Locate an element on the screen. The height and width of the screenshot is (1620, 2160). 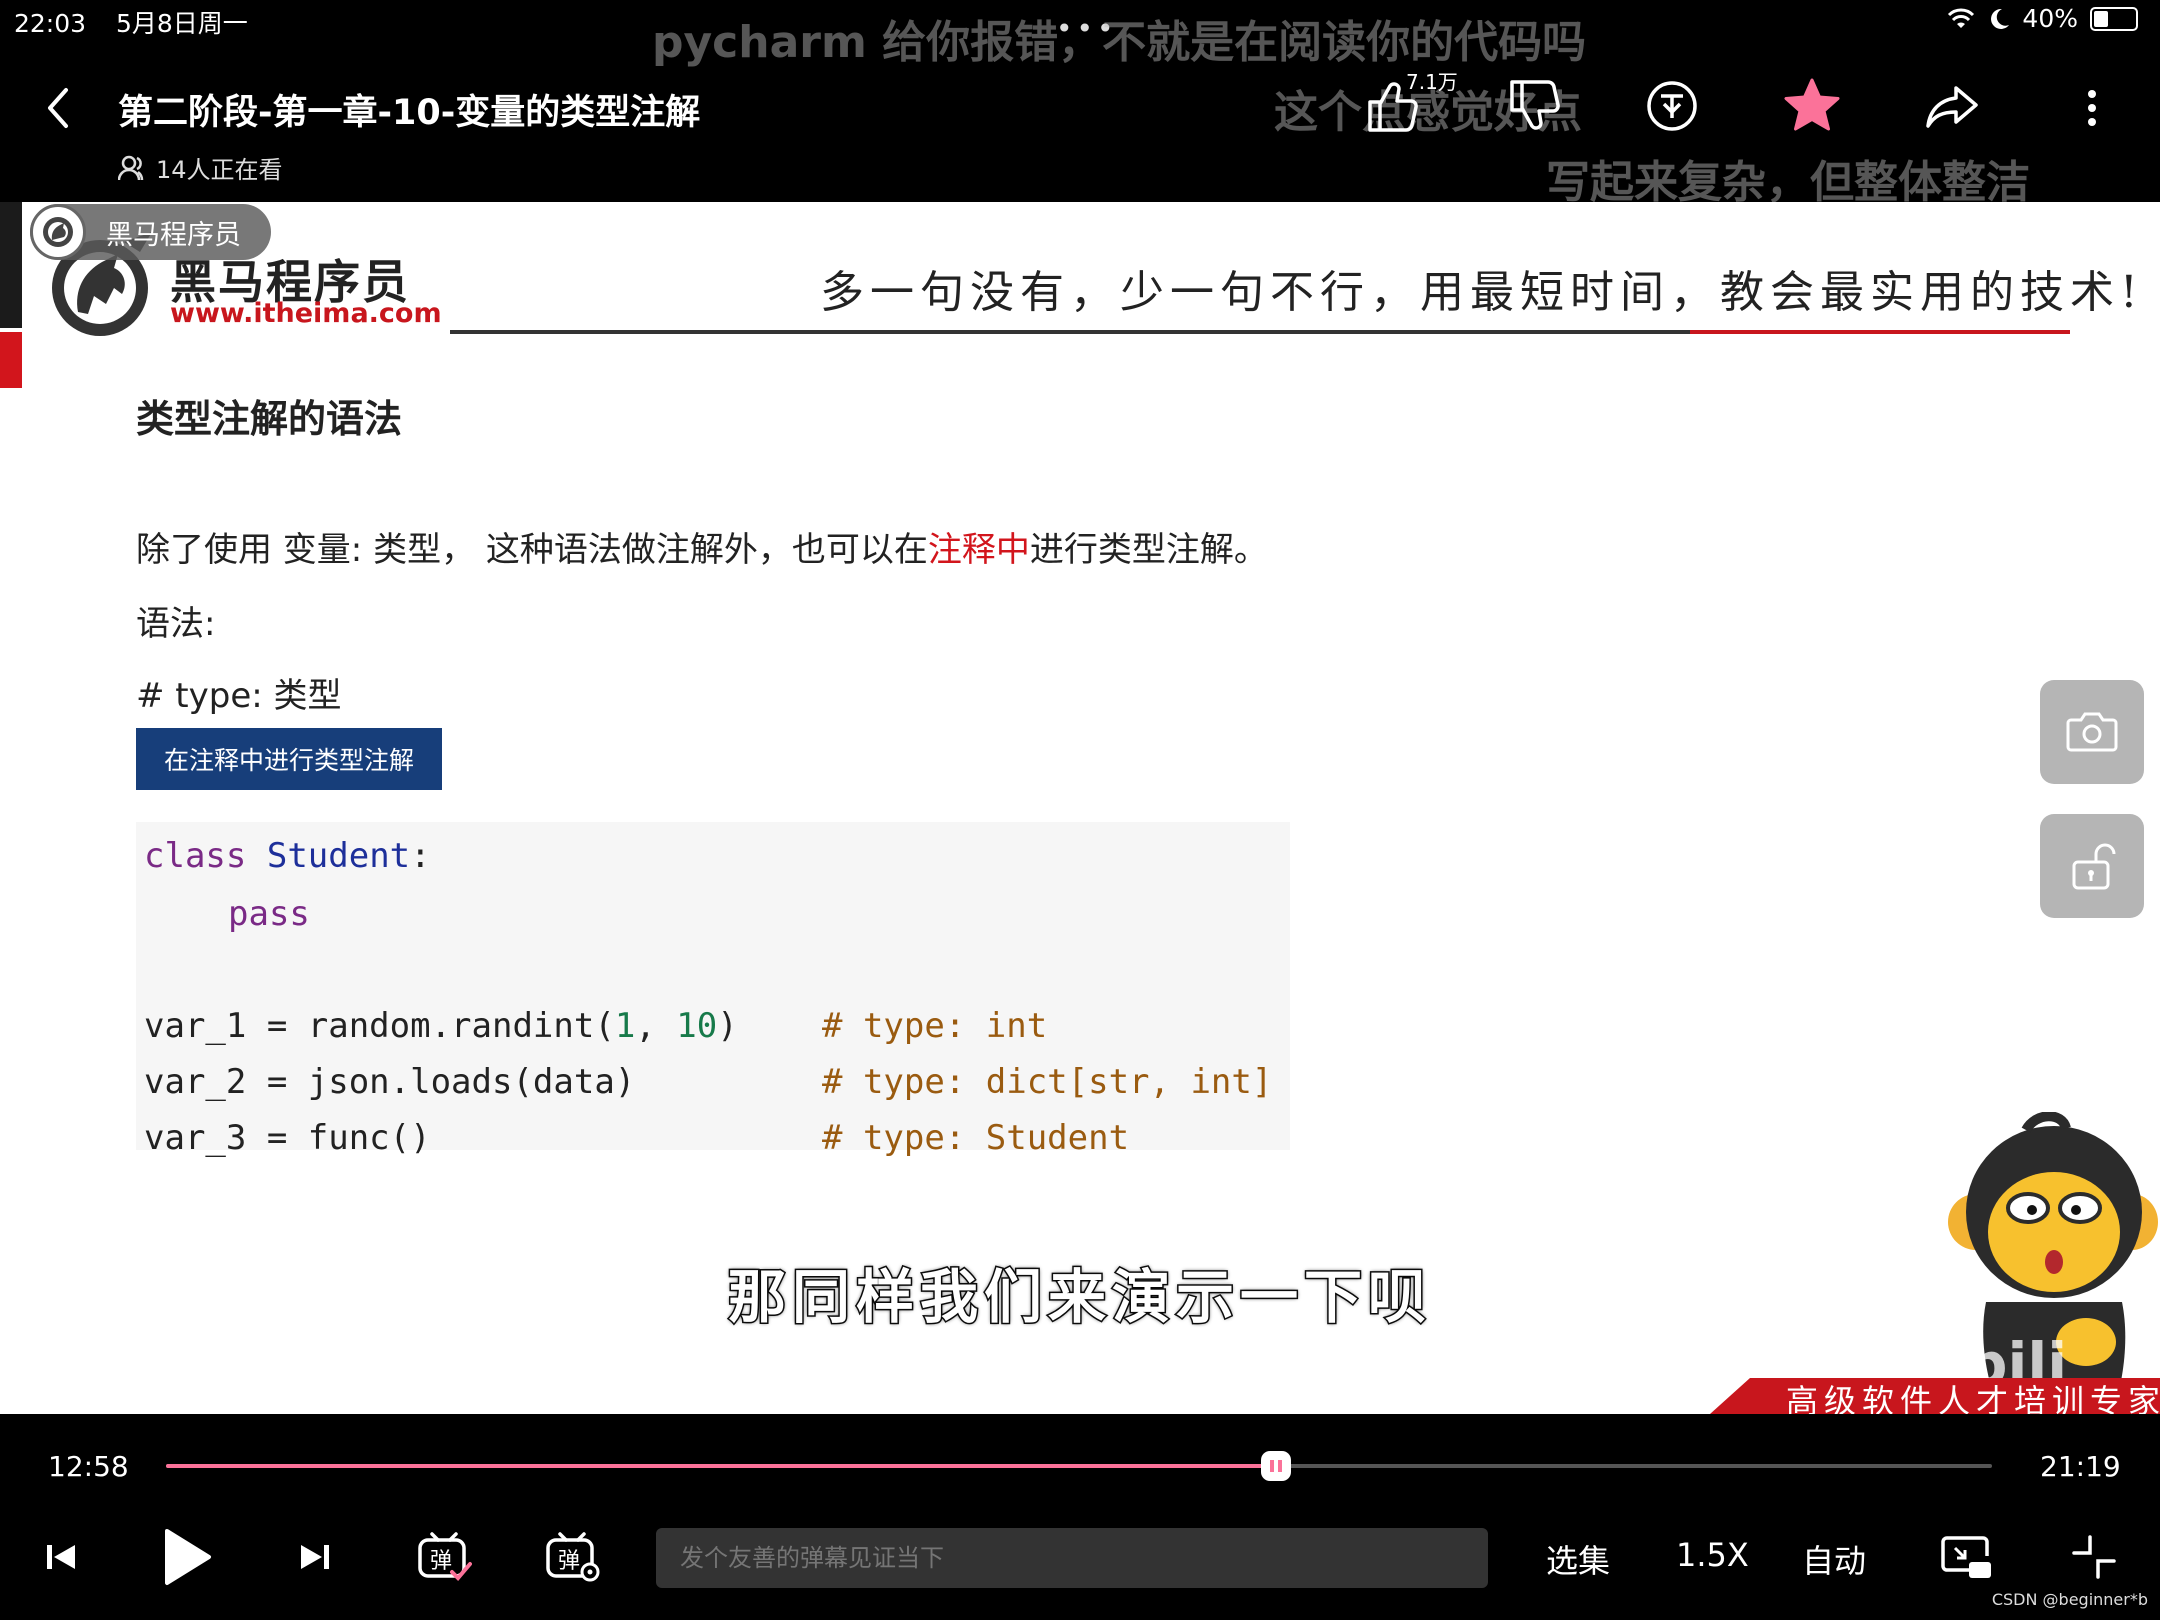
chevron-left-icon is located at coordinates (58, 108).